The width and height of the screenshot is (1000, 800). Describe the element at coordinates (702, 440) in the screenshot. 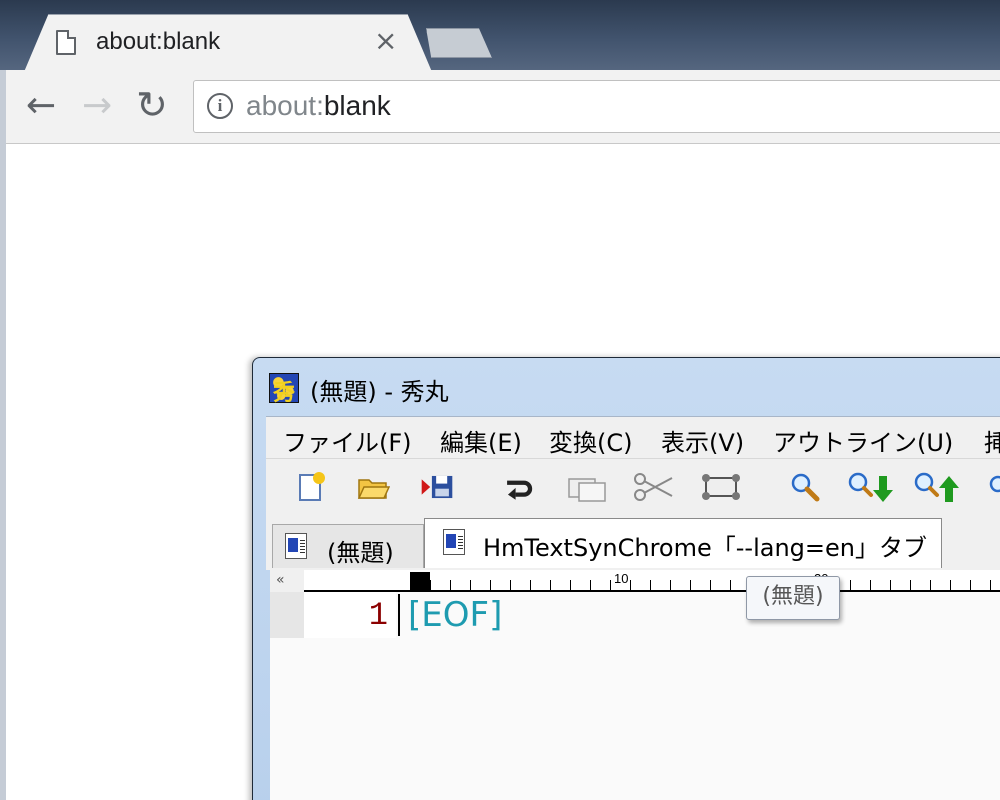

I see `menu-view: 表示(V)` at that location.